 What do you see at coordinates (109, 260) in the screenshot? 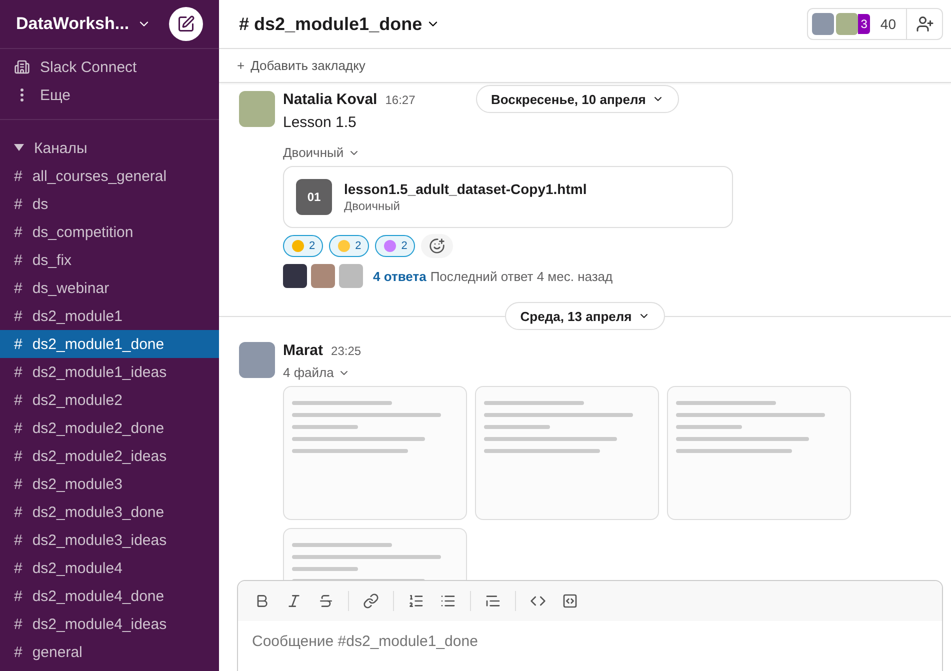
I see `channel-item: # ds_fix` at bounding box center [109, 260].